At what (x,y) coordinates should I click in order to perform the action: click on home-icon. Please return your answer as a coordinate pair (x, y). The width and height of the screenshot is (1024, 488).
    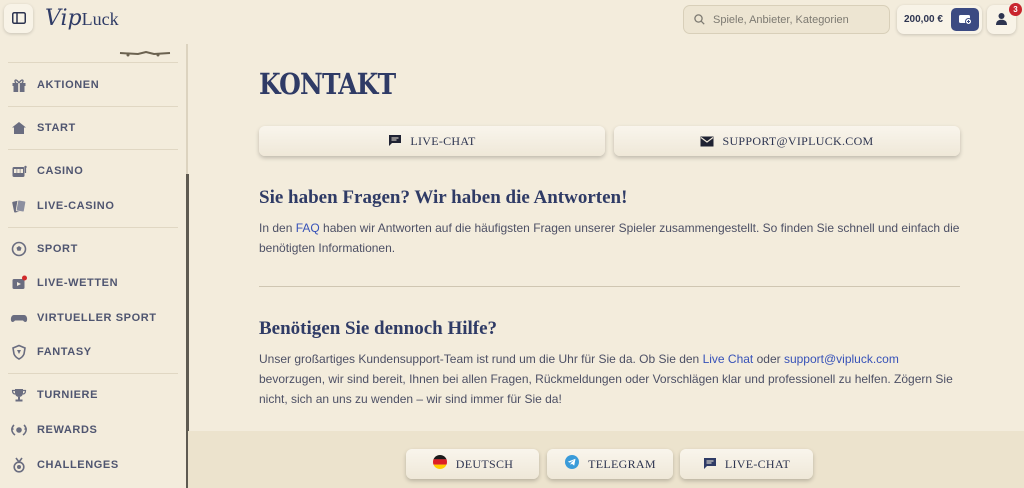
    Looking at the image, I should click on (19, 128).